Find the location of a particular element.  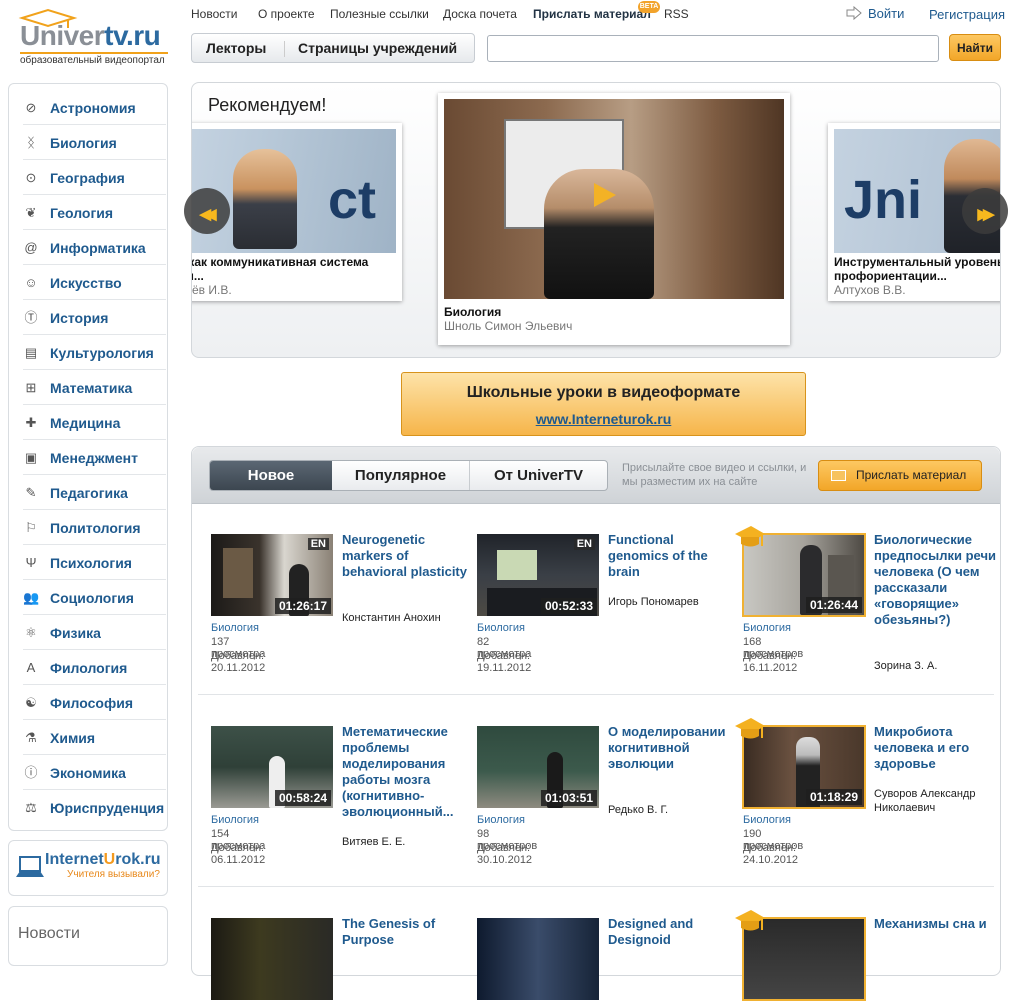

sidebar-item-history: Ⓣ История is located at coordinates (94, 317).